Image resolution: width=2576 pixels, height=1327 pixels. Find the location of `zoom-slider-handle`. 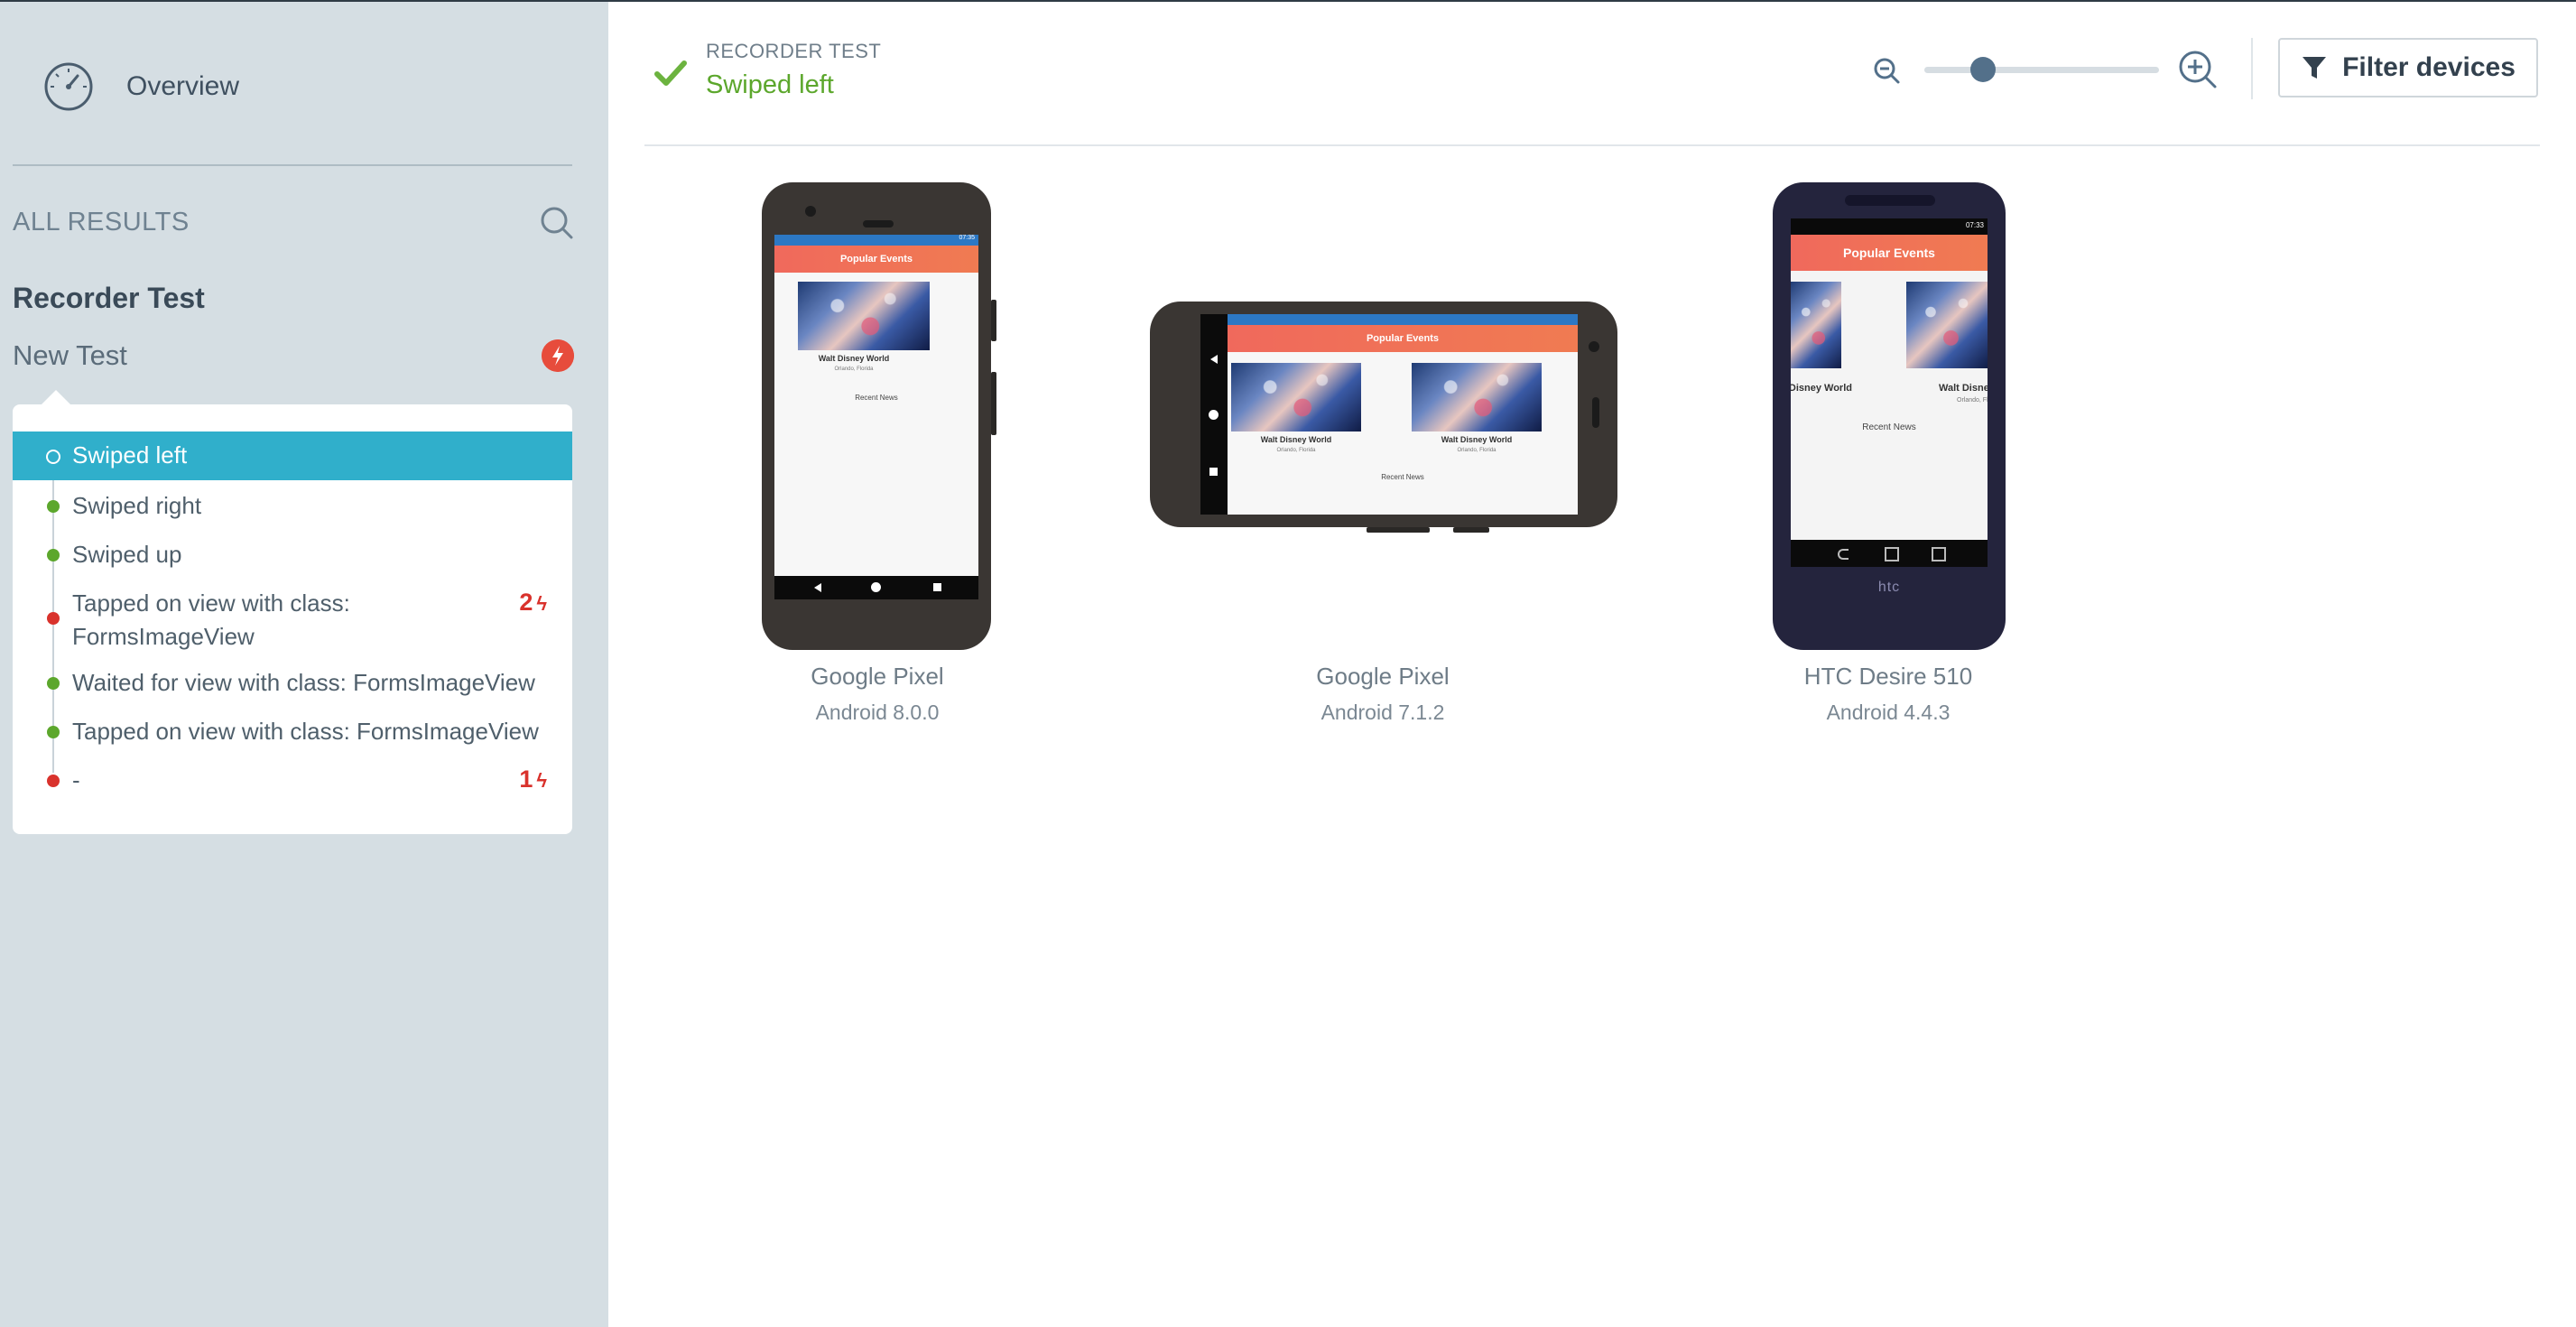

zoom-slider-handle is located at coordinates (1983, 69).